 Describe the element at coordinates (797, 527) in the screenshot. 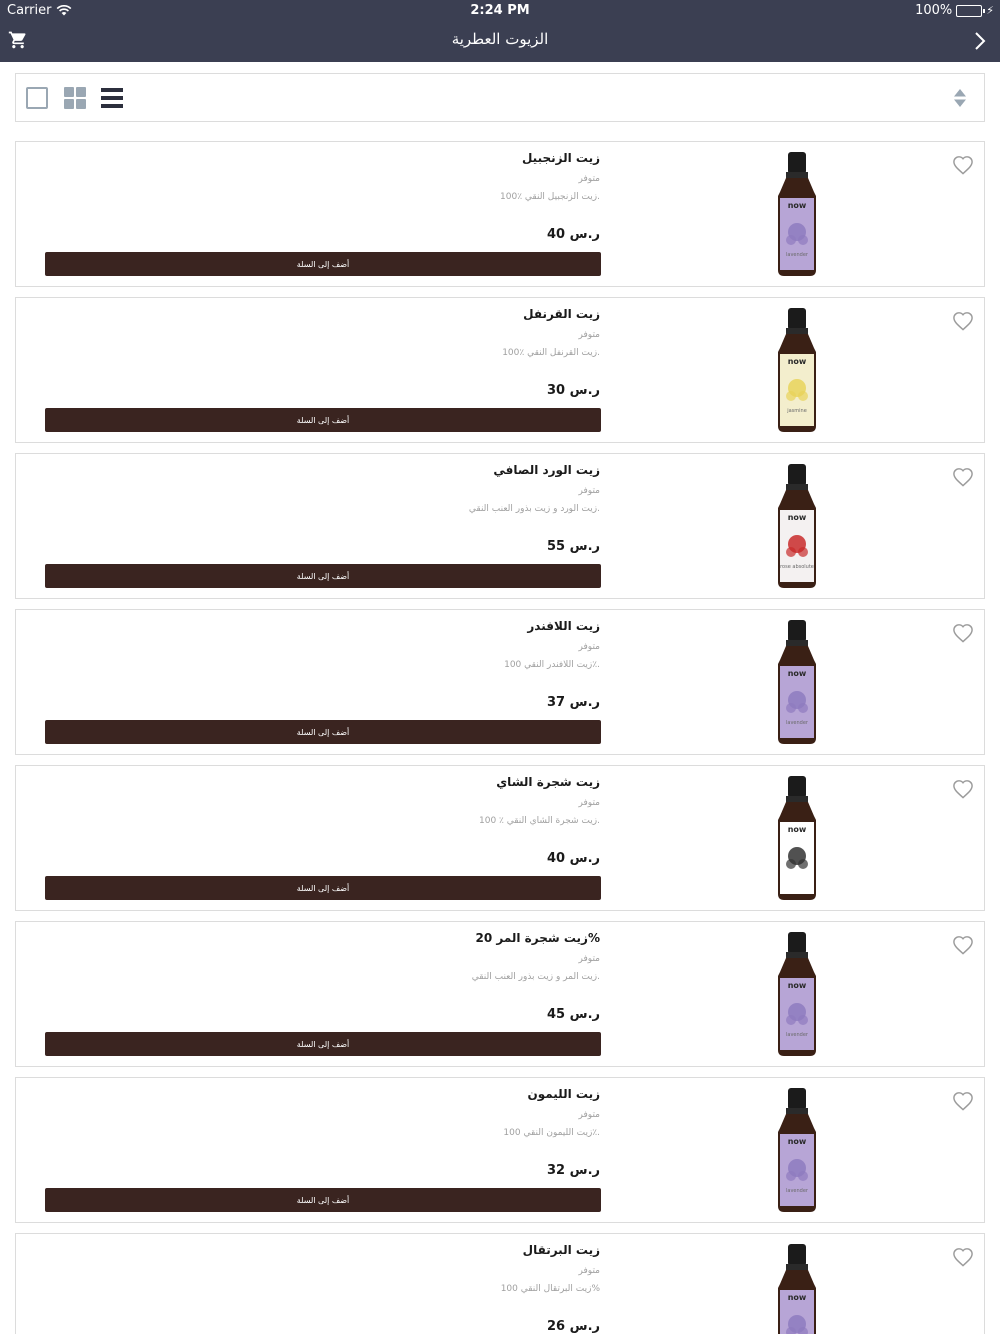

I see `product-image: now rose absolute` at that location.